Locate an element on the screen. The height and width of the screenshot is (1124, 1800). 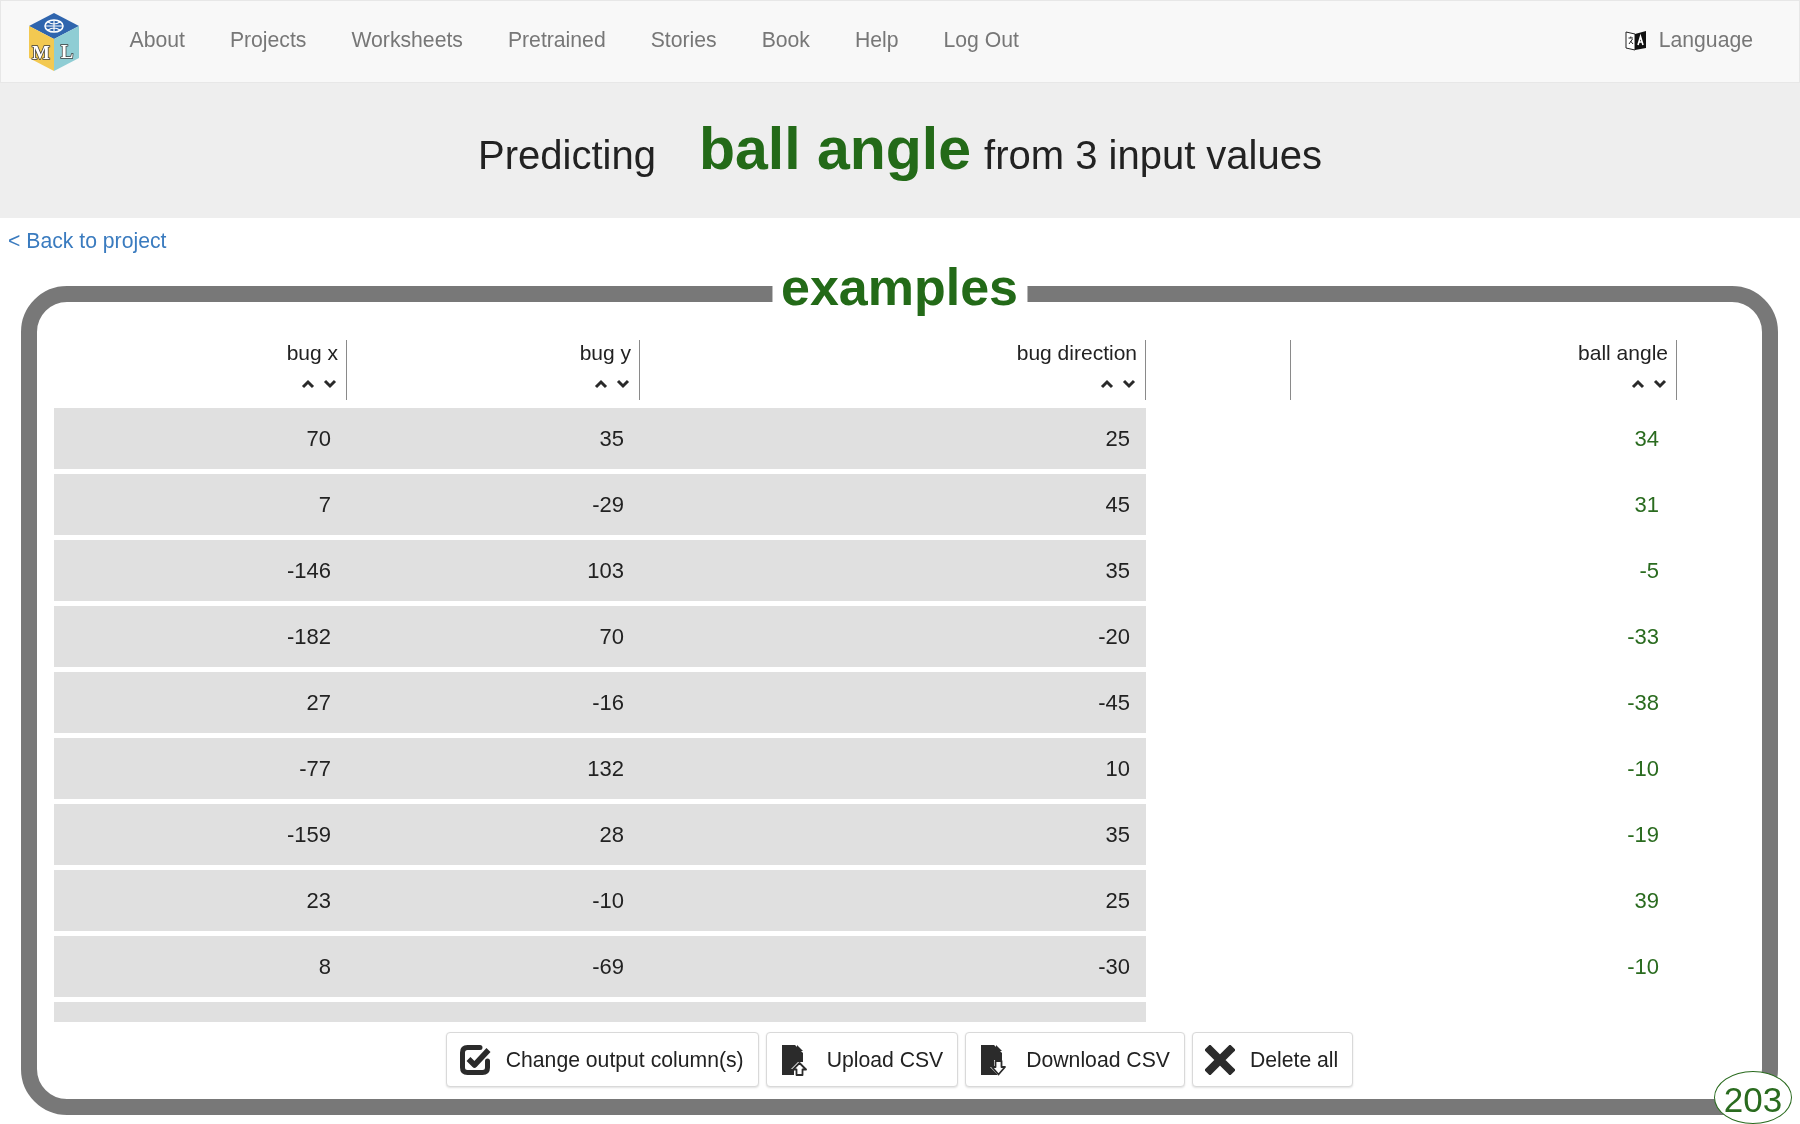
table-cell: 23 is located at coordinates (200, 900).